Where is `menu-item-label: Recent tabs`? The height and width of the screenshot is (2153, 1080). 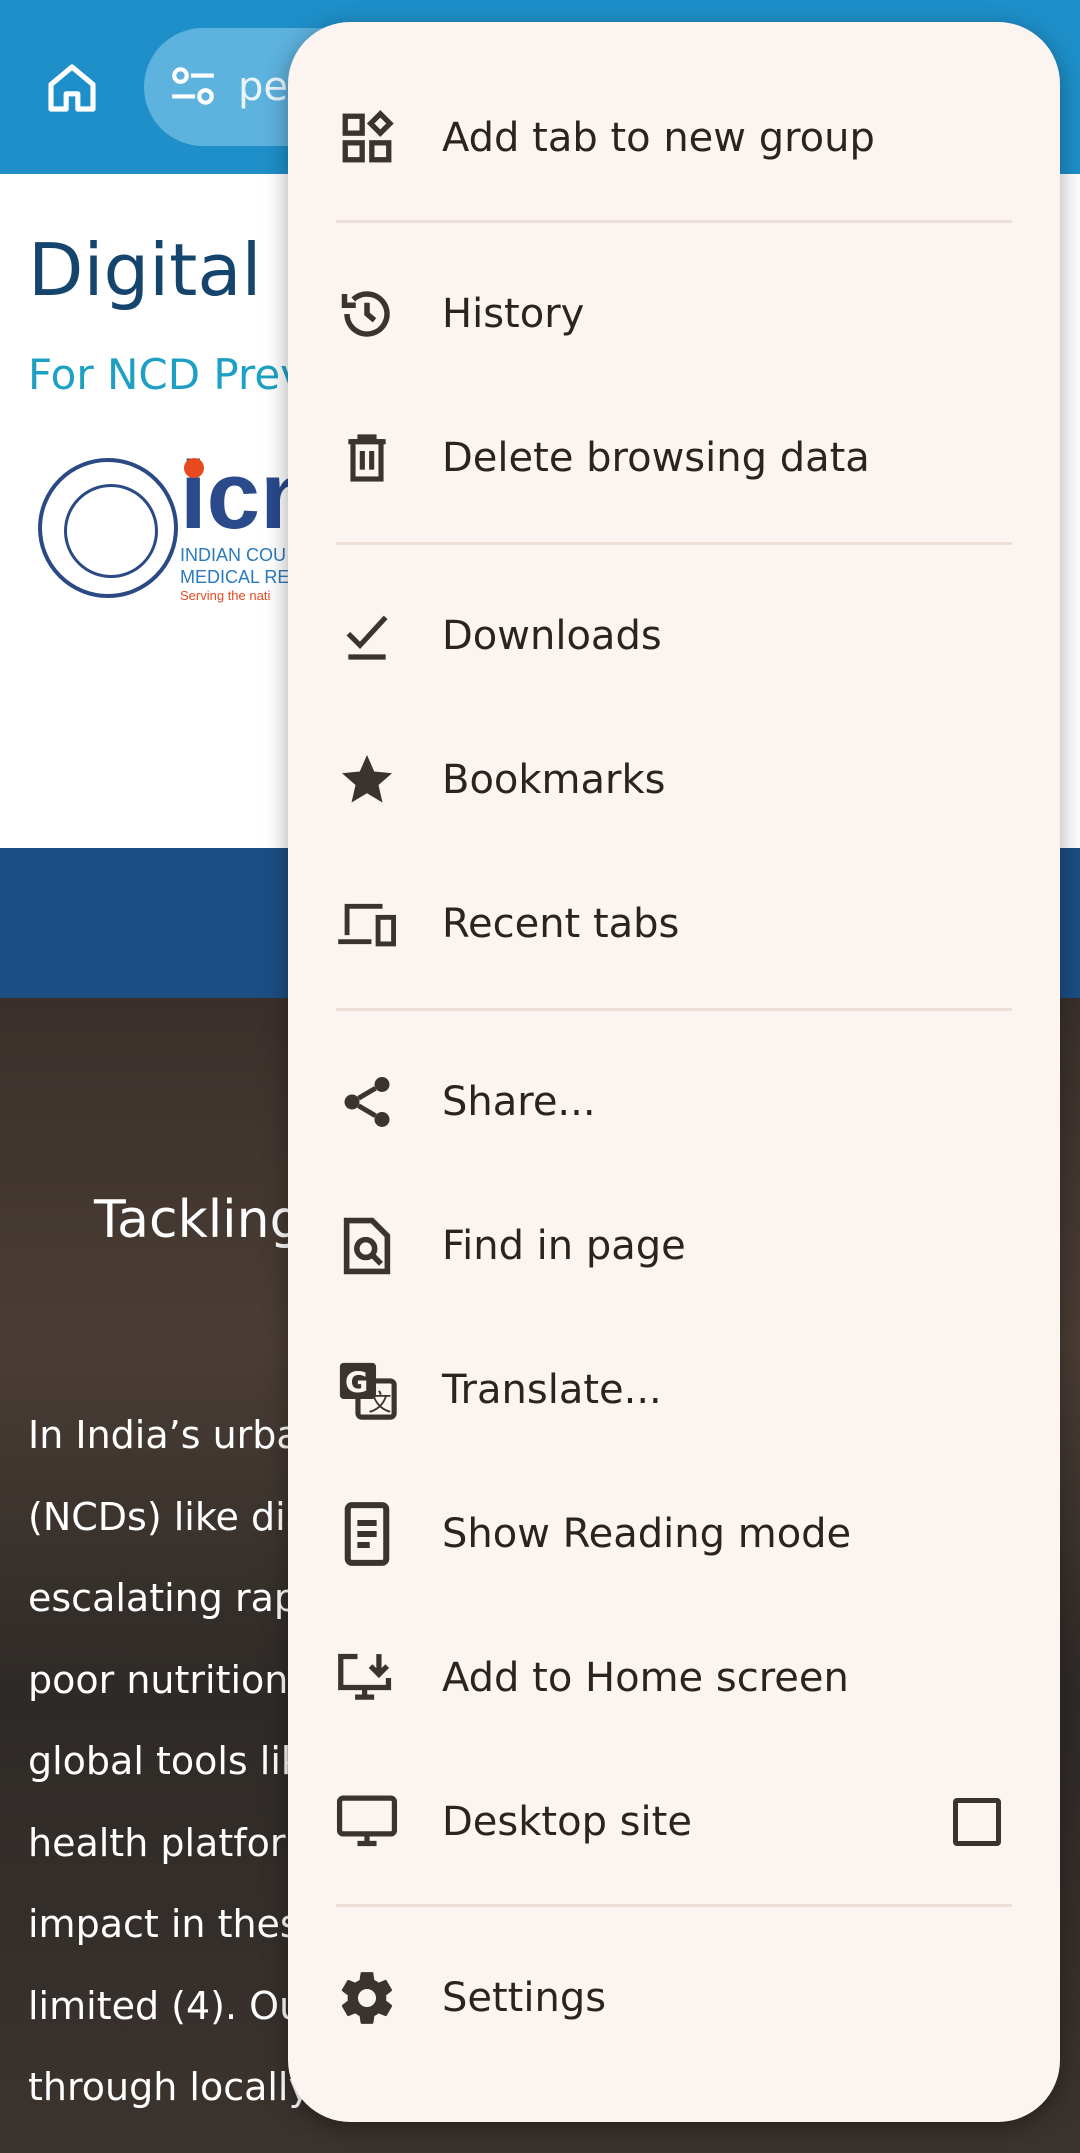 menu-item-label: Recent tabs is located at coordinates (561, 924).